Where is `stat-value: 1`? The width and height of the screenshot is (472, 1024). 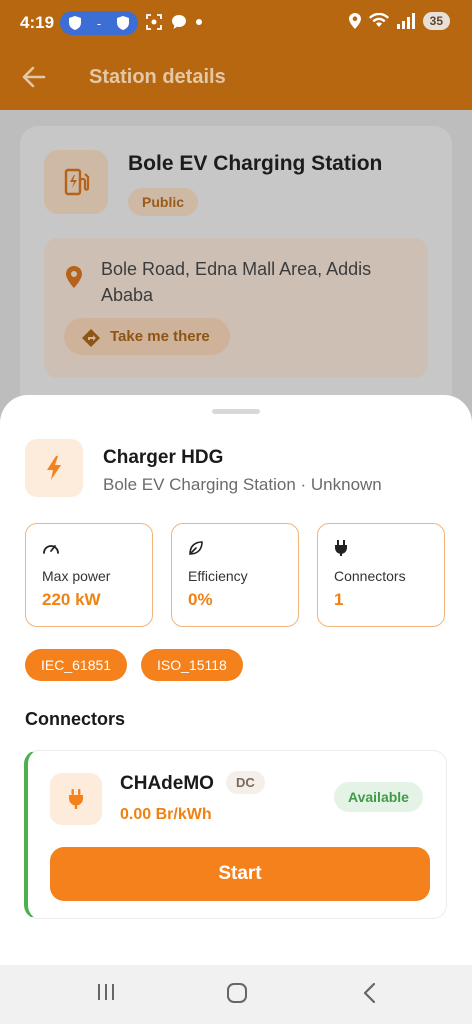
stat-value: 1 is located at coordinates (339, 599).